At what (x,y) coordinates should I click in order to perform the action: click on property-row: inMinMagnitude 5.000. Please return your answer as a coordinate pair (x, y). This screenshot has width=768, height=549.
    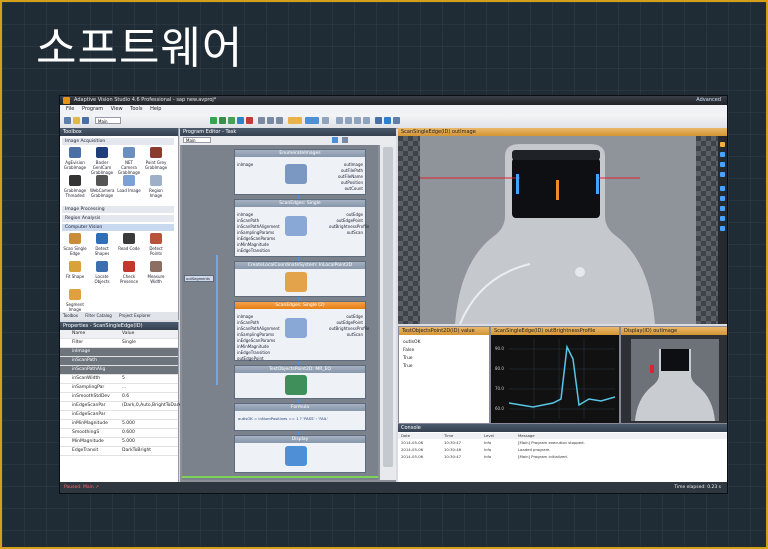
    Looking at the image, I should click on (119, 424).